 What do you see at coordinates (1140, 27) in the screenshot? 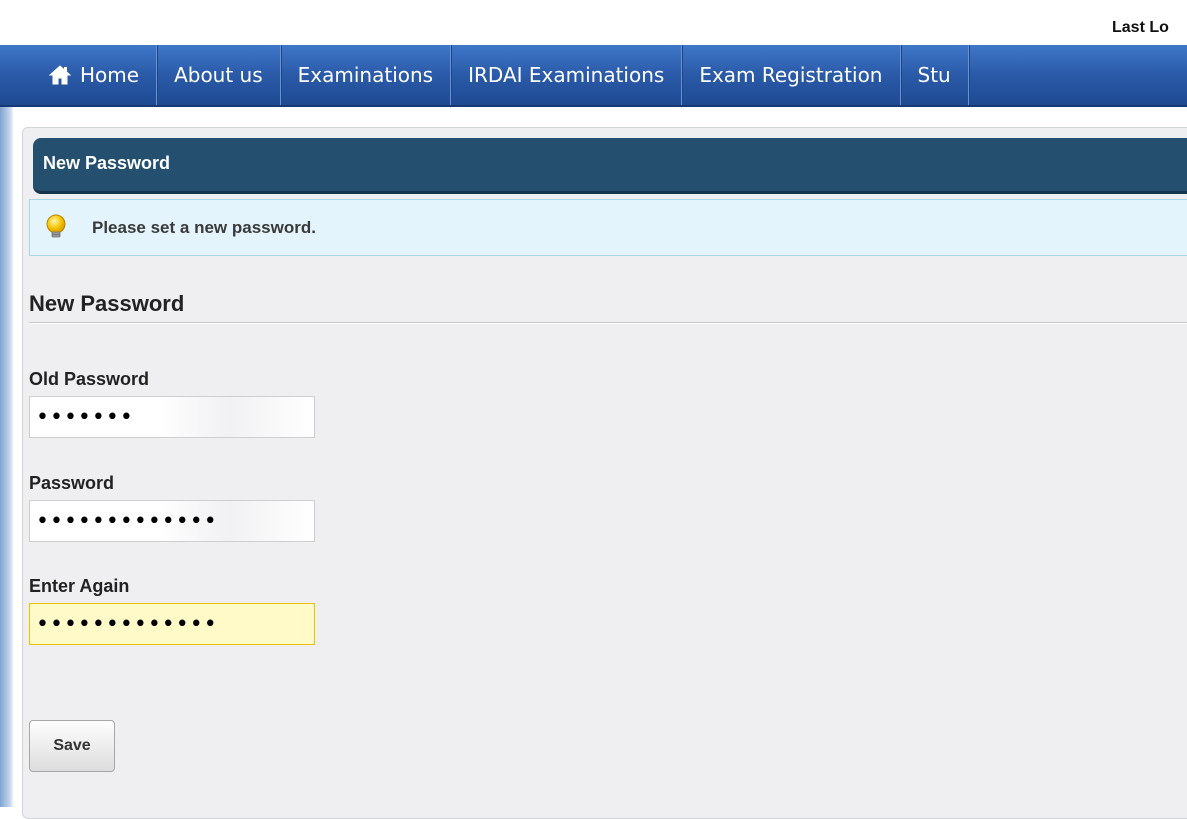
I see `last-login-label: Last Lo` at bounding box center [1140, 27].